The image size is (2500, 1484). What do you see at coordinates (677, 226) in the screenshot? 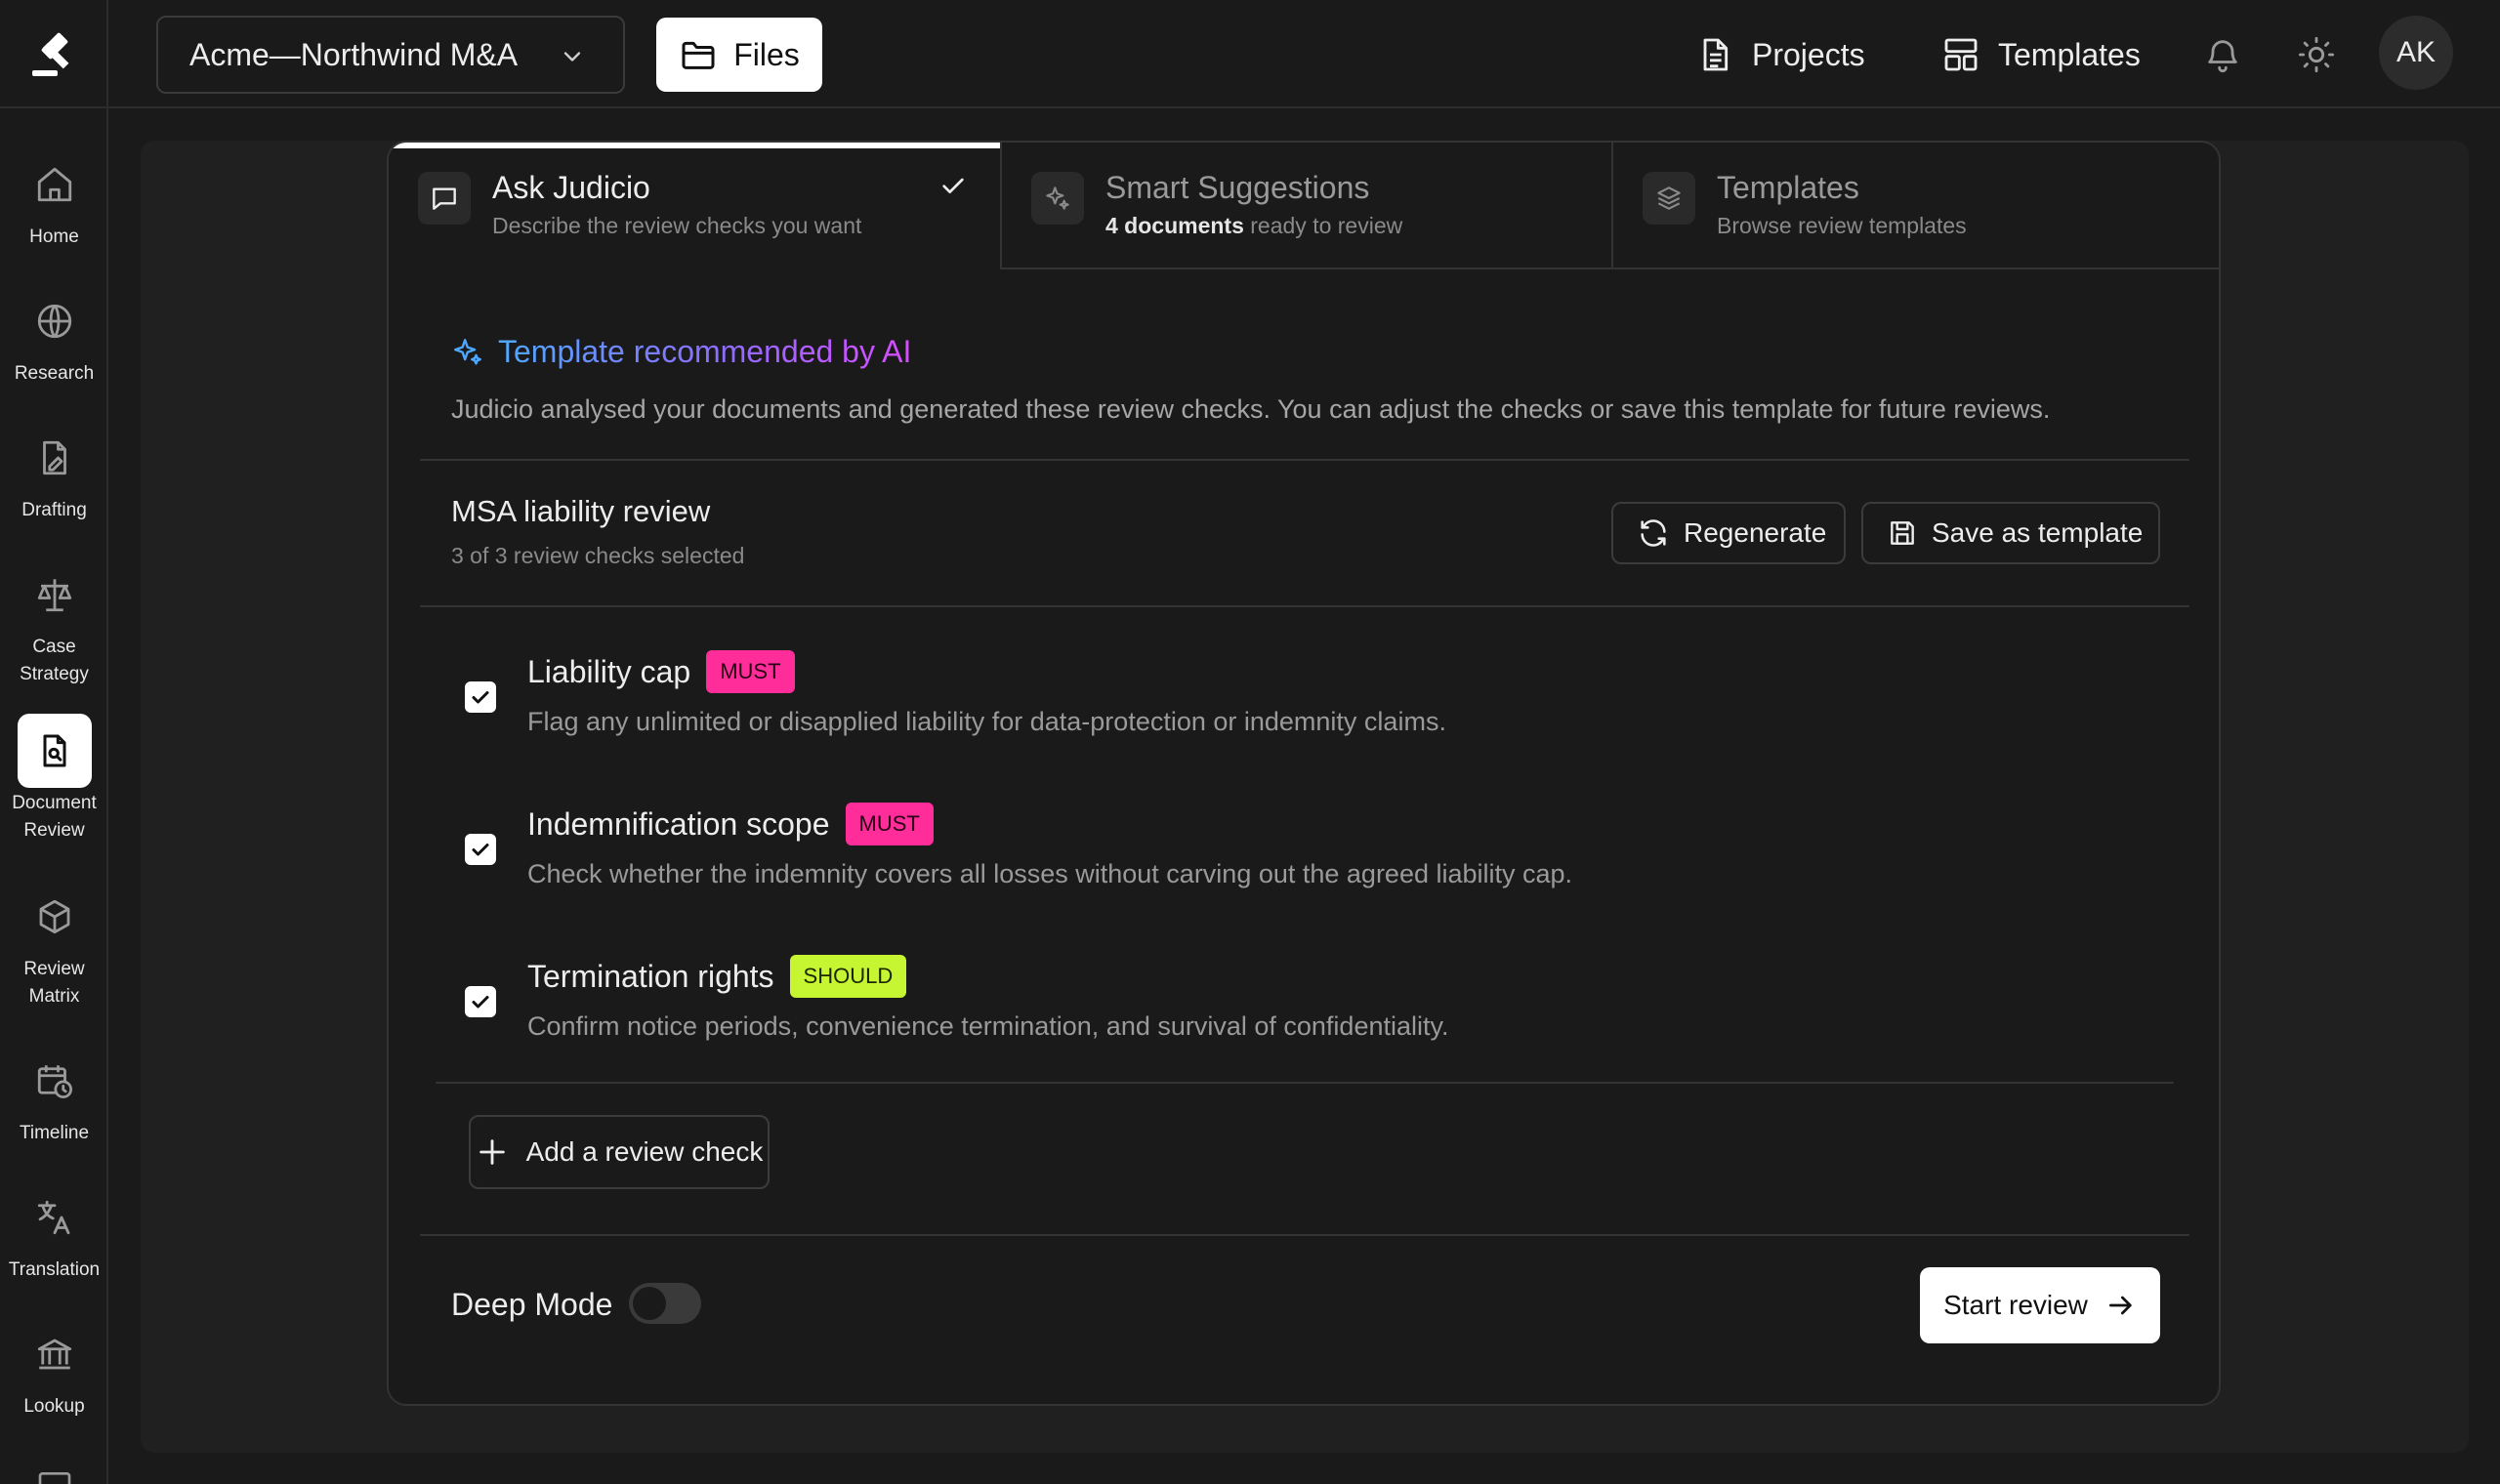
I see `tab-subtitle: Describe the review checks you want` at bounding box center [677, 226].